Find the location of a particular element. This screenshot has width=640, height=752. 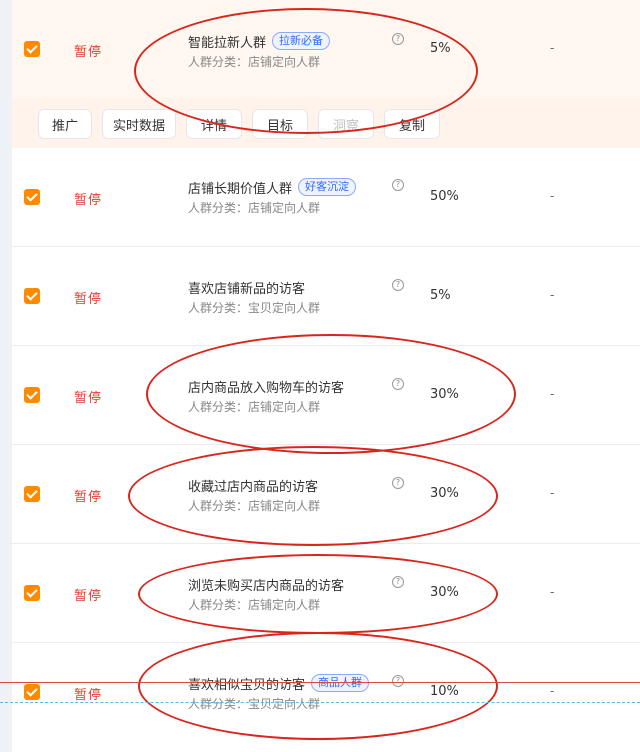

crowd-name-block: 店铺长期价值人群 好客沉淀 人群分类：店铺定向人群 is located at coordinates (272, 197).